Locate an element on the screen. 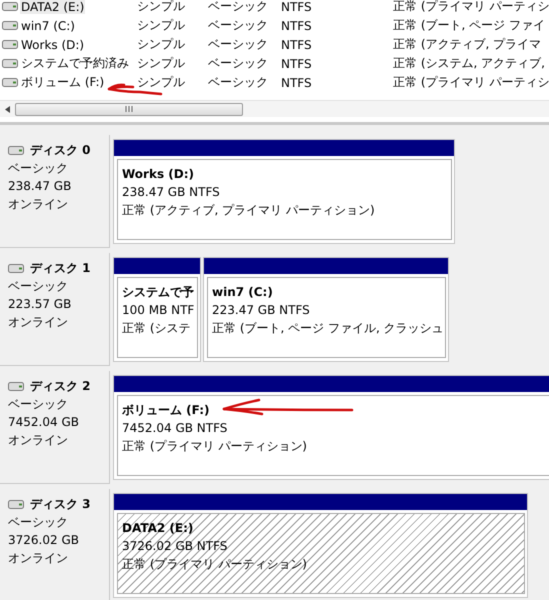  disk-size: 3726.02 GB is located at coordinates (44, 540).